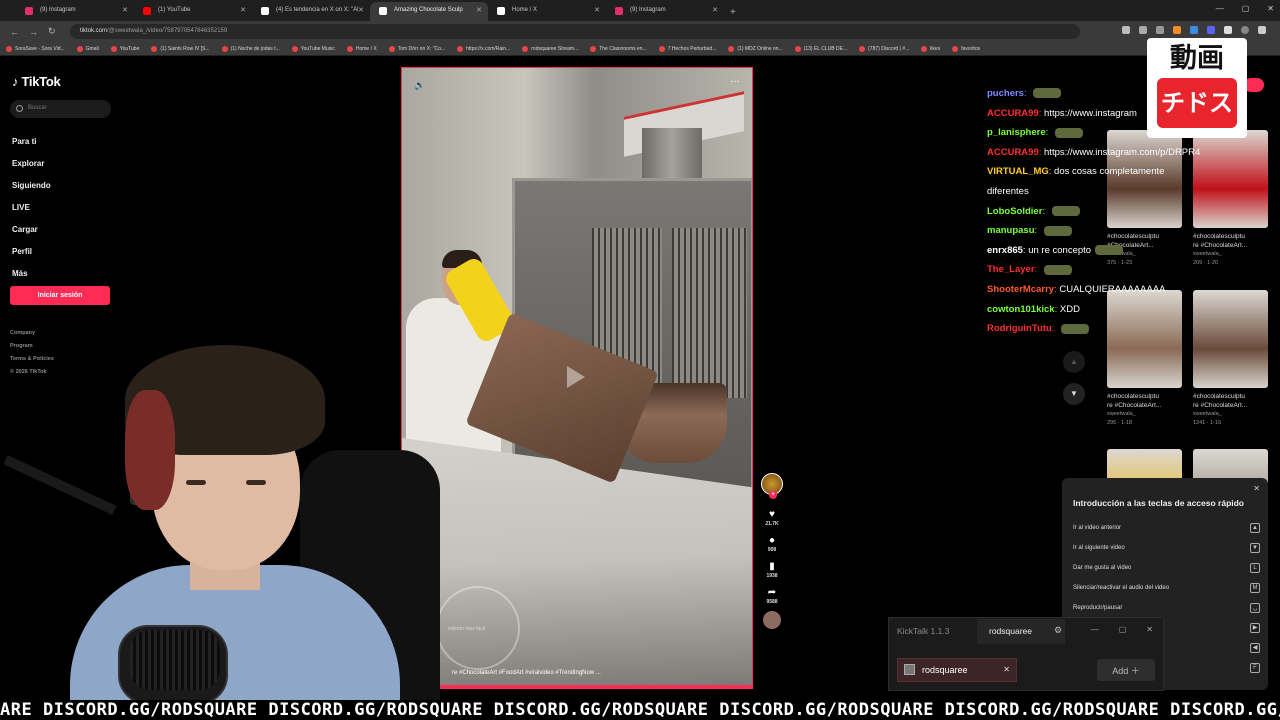 This screenshot has height=720, width=1280. I want to click on more-options-icon: ···, so click(735, 81).